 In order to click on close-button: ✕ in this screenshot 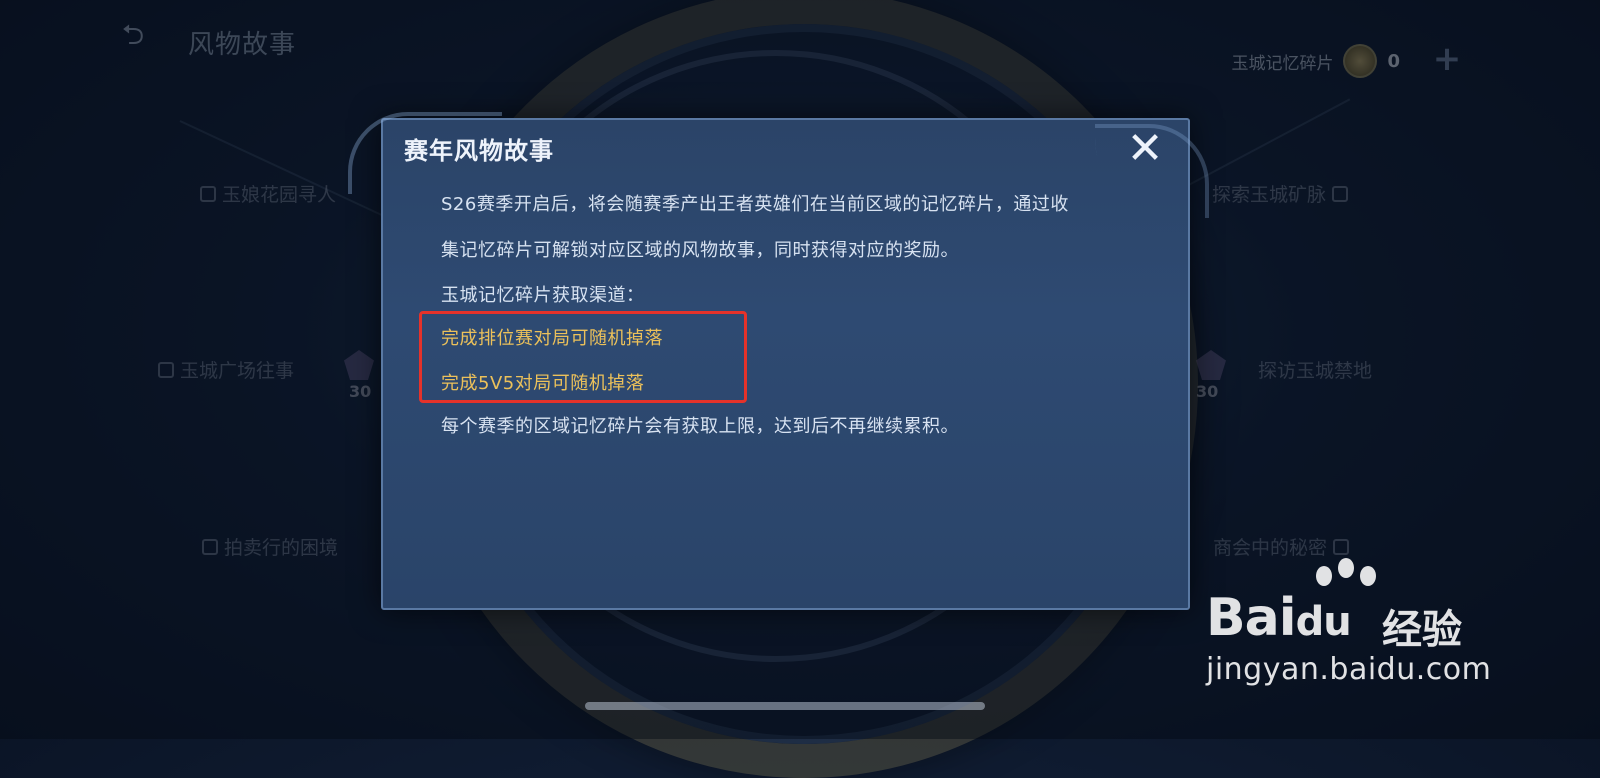, I will do `click(1145, 149)`.